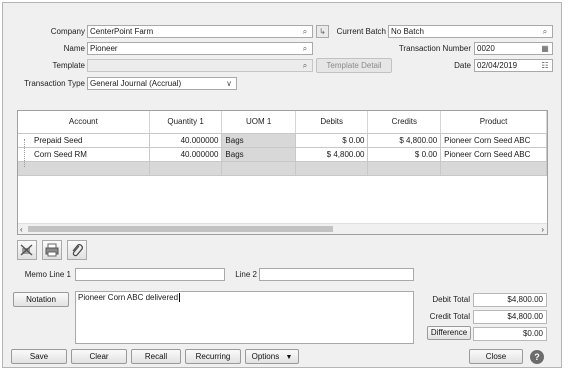 The width and height of the screenshot is (570, 372). What do you see at coordinates (510, 317) in the screenshot?
I see `credit-total-value: $4,800.00` at bounding box center [510, 317].